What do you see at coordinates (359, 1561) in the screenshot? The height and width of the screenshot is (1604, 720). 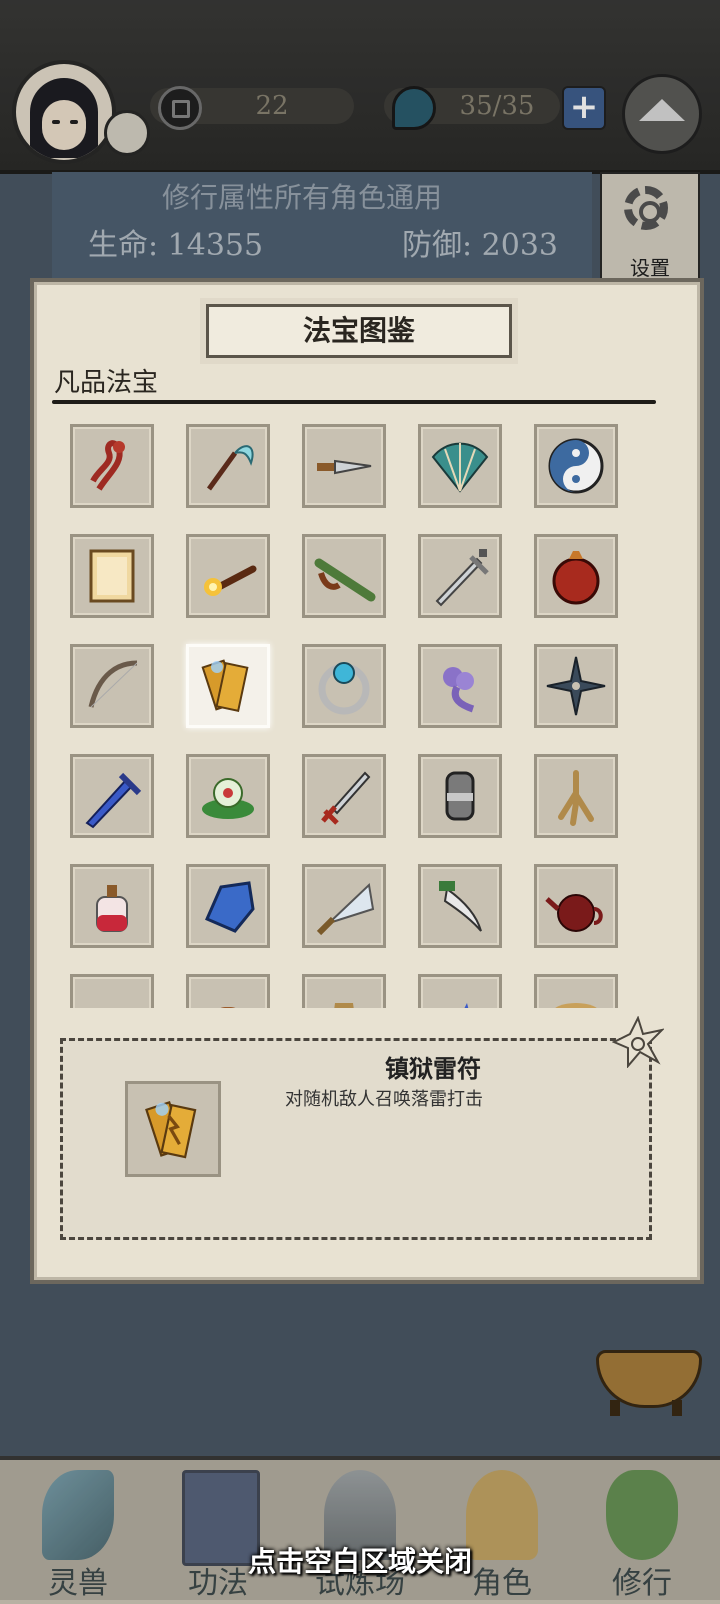 I see `close-hint: 点击空白区域关闭` at bounding box center [359, 1561].